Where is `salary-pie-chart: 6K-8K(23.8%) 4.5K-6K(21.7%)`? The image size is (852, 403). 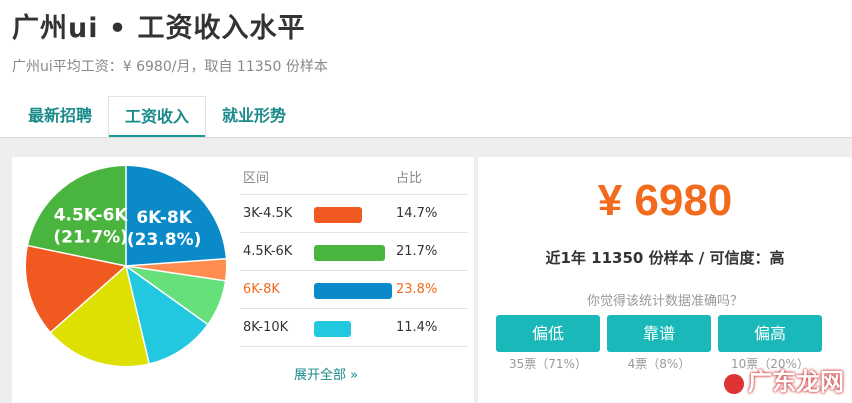
salary-pie-chart: 6K-8K(23.8%) 4.5K-6K(21.7%) is located at coordinates (126, 266).